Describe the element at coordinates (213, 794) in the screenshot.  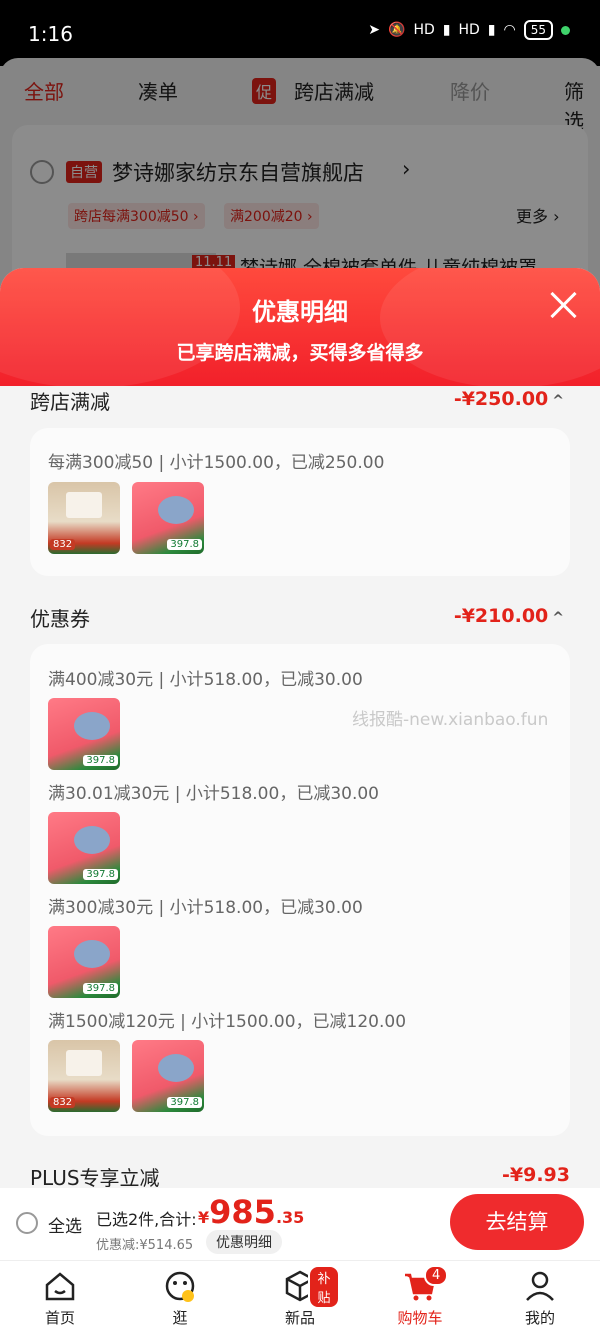
I see `coupon-rule-2: 满30.01减30元 | 小计518.00，已减30.00` at that location.